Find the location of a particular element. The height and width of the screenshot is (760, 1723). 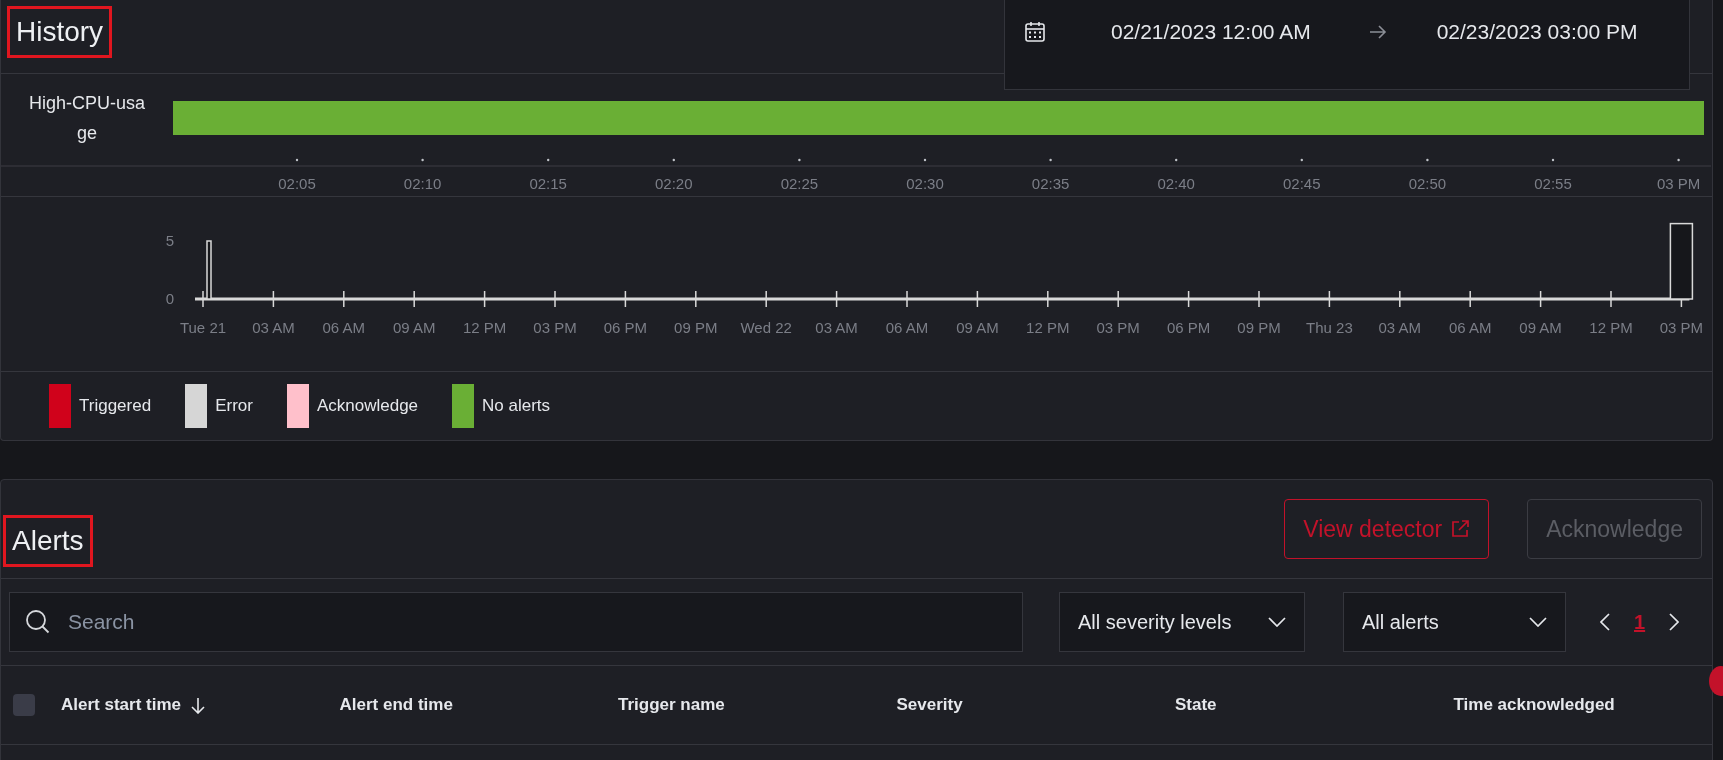

axis-label: 02:30 is located at coordinates (925, 183).